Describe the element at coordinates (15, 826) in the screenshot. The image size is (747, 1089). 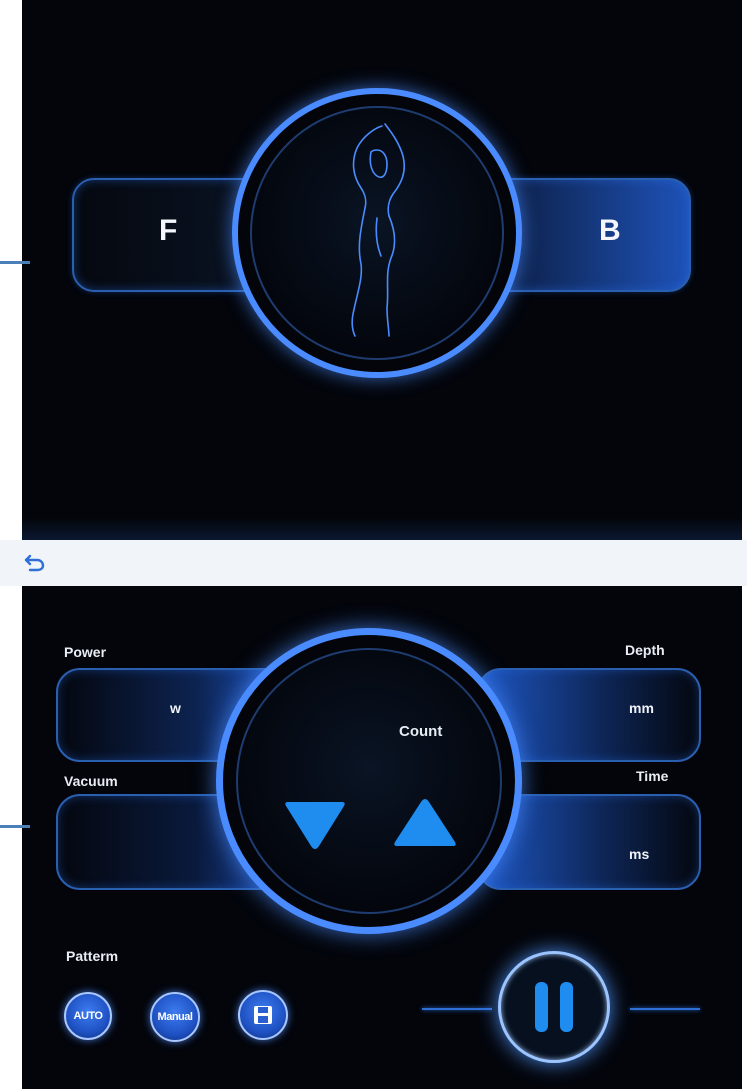
I see `connector-line-bottom` at that location.